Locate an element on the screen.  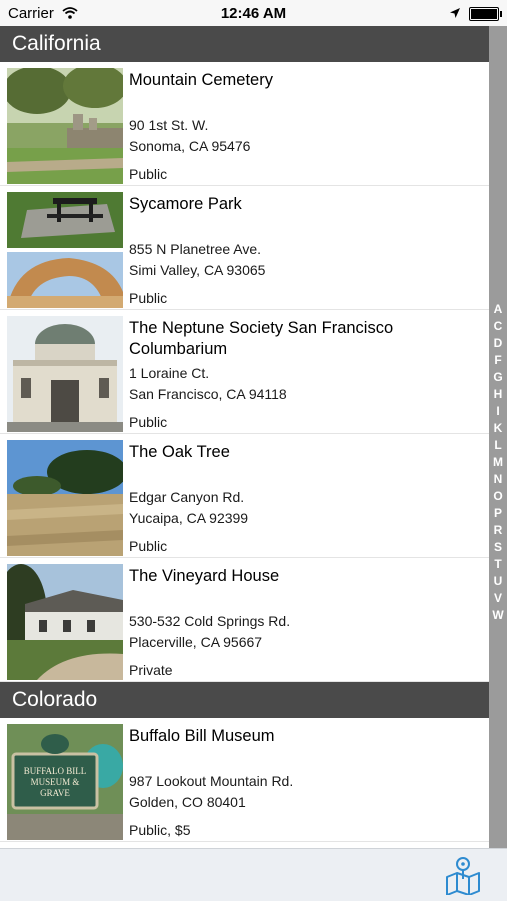
index-letter: P is located at coordinates (498, 513).